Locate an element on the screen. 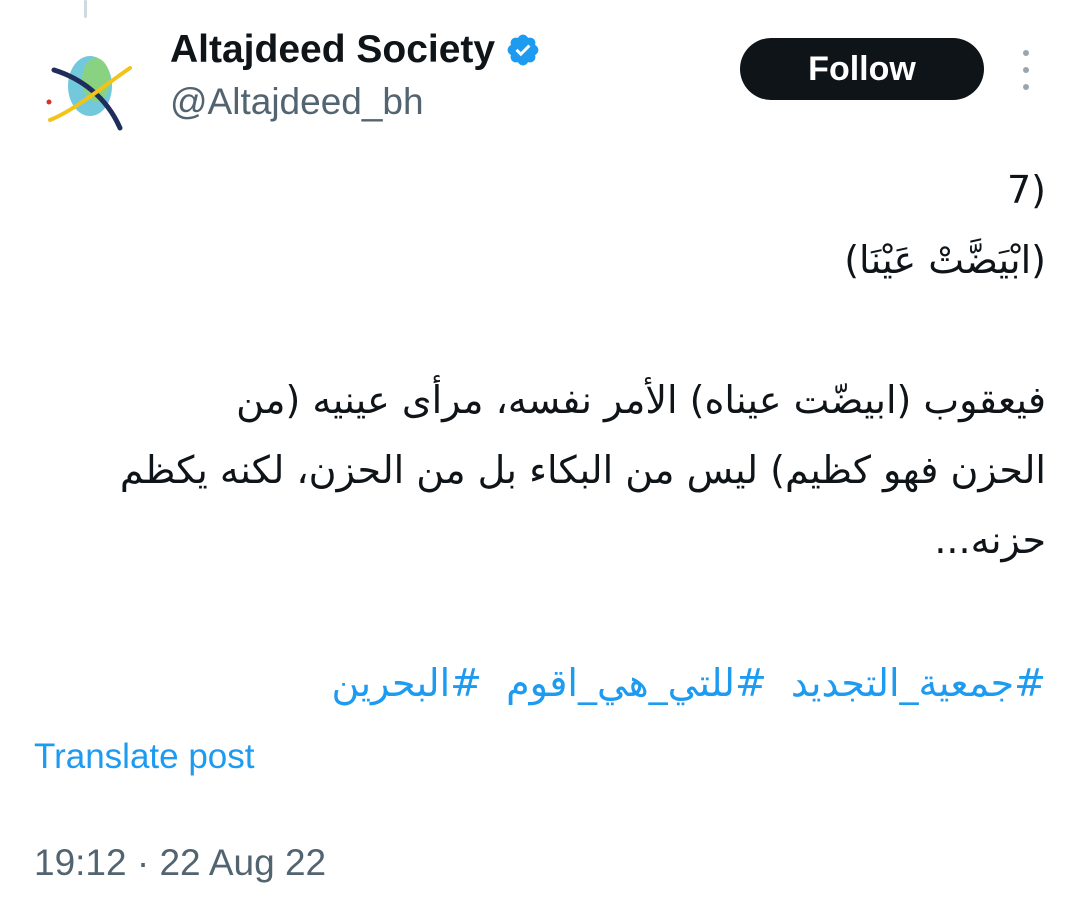  translate-post-link: Translate post is located at coordinates (144, 757).